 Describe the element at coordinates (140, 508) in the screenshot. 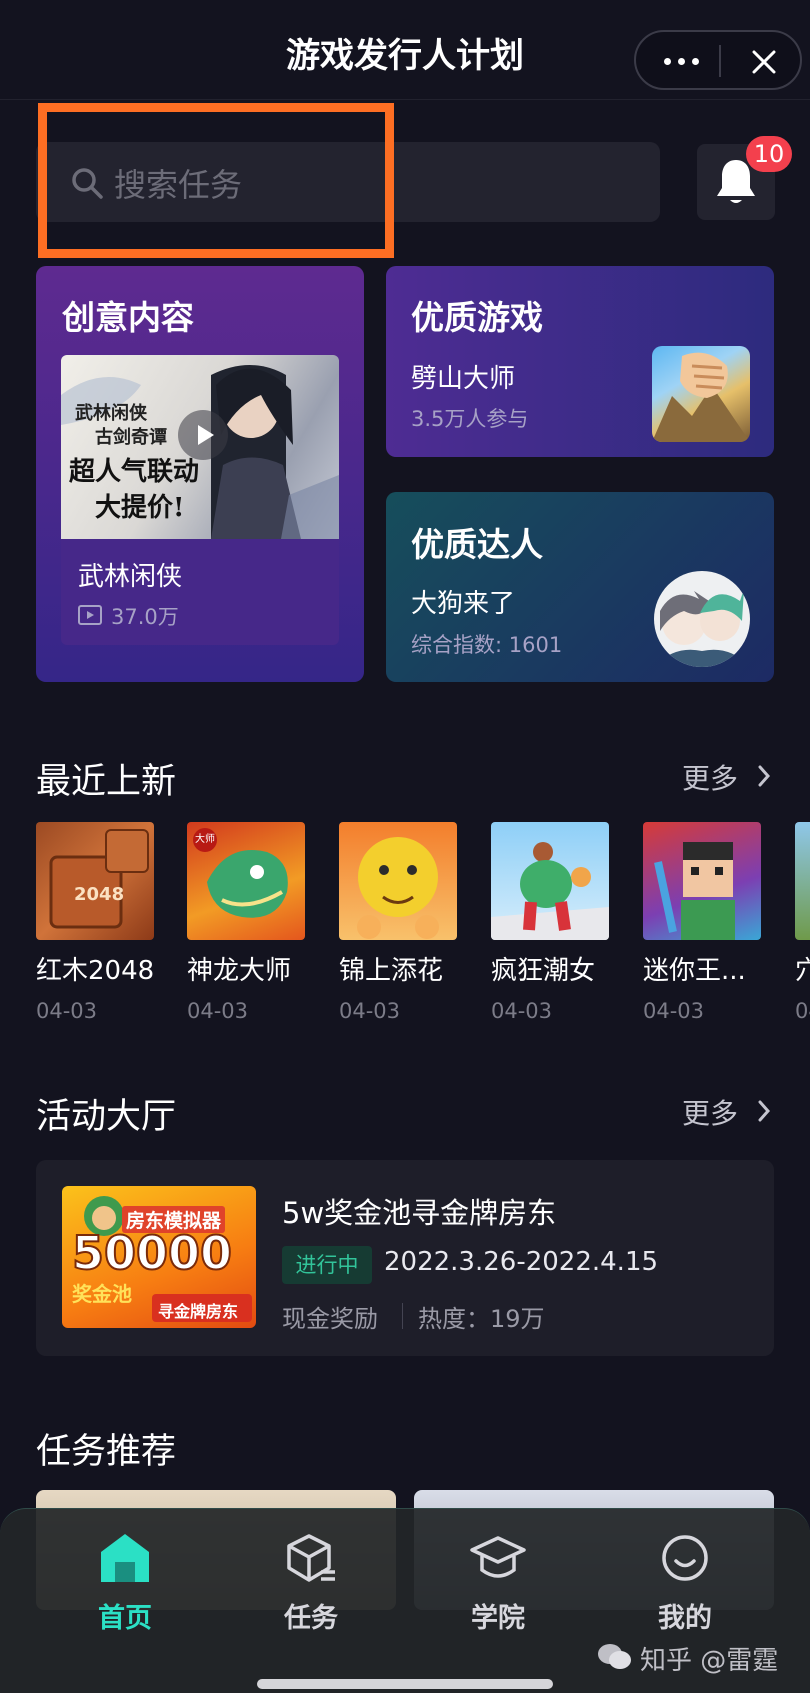

I see `thumb-caption-4: 大提价!` at that location.